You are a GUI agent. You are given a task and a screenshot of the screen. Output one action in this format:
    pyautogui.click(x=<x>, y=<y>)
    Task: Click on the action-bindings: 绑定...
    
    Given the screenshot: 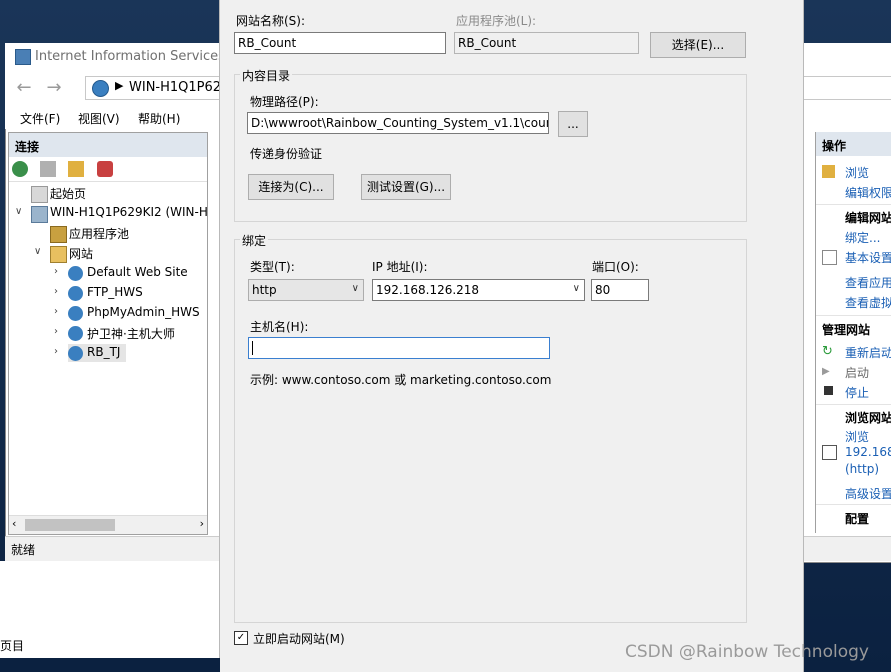 What is the action you would take?
    pyautogui.click(x=862, y=237)
    